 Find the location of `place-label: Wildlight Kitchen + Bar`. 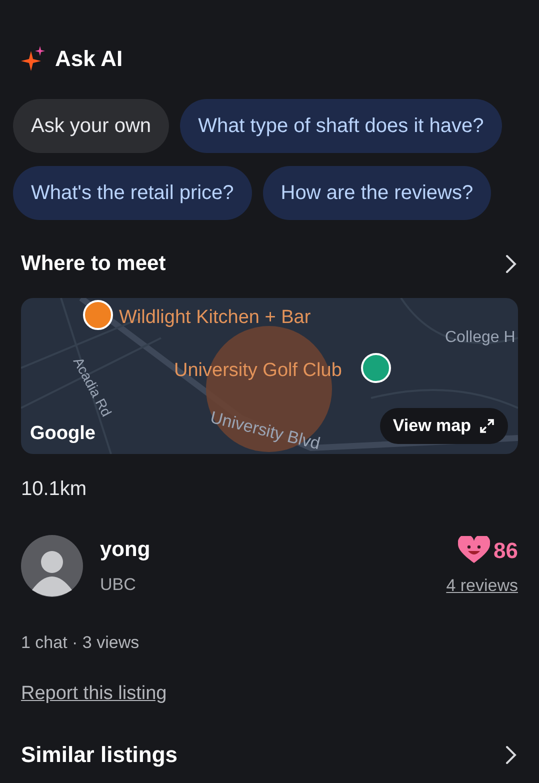

place-label: Wildlight Kitchen + Bar is located at coordinates (215, 318).